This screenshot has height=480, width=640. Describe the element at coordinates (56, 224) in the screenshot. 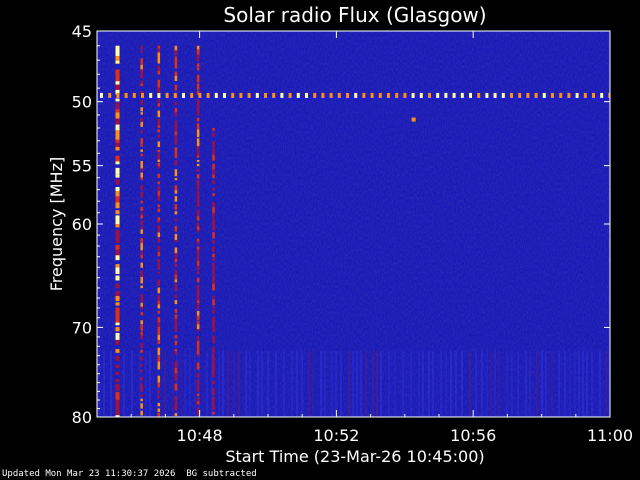

I see `y-axis-label: Frequency [MHz]` at that location.